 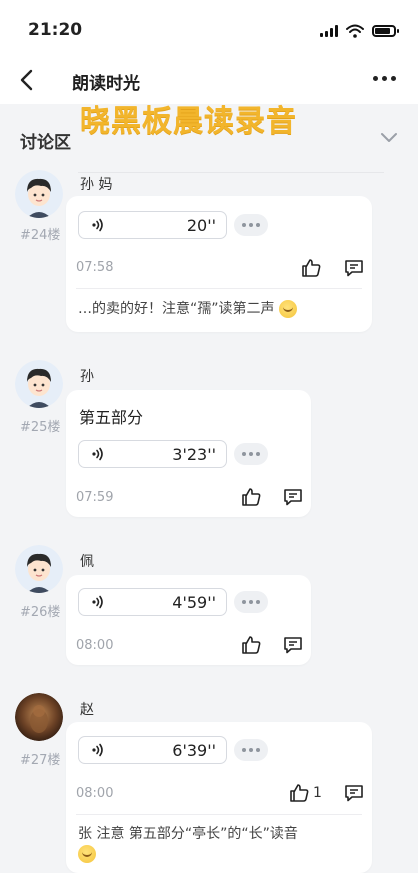 What do you see at coordinates (209, 139) in the screenshot?
I see `discussion-section-header: 讨论区` at bounding box center [209, 139].